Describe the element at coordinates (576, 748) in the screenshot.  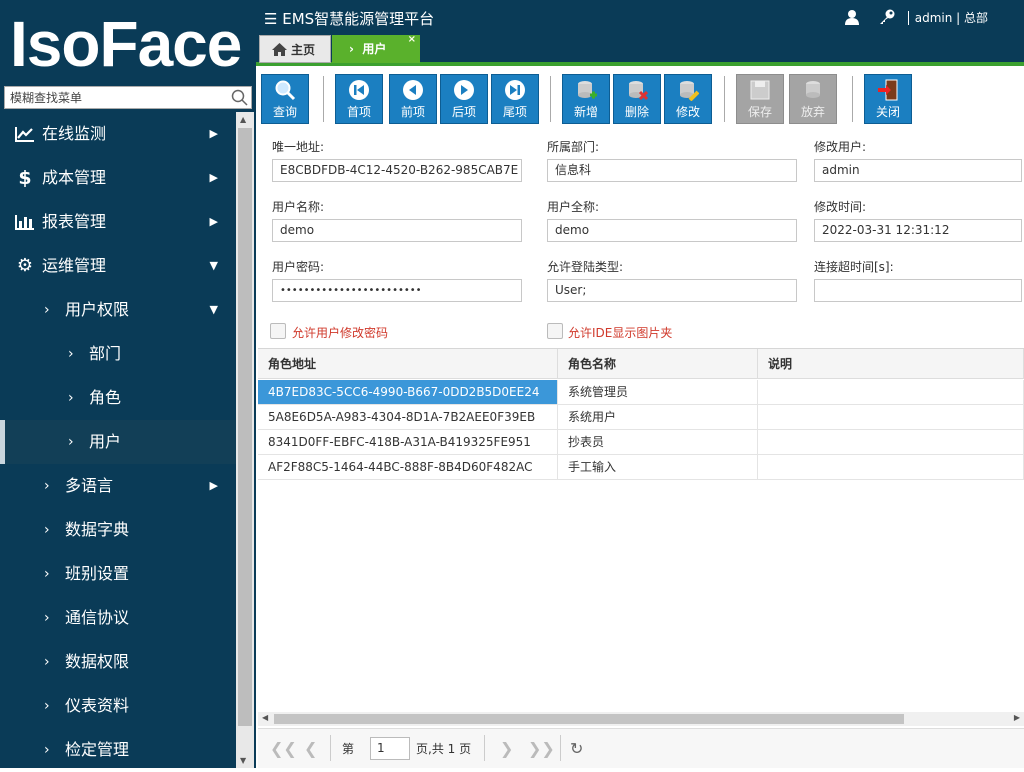
I see `refresh-icon: ↻` at that location.